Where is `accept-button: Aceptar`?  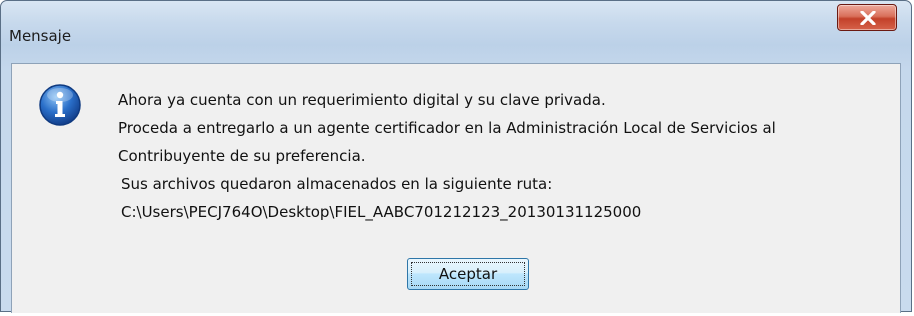 accept-button: Aceptar is located at coordinates (468, 274).